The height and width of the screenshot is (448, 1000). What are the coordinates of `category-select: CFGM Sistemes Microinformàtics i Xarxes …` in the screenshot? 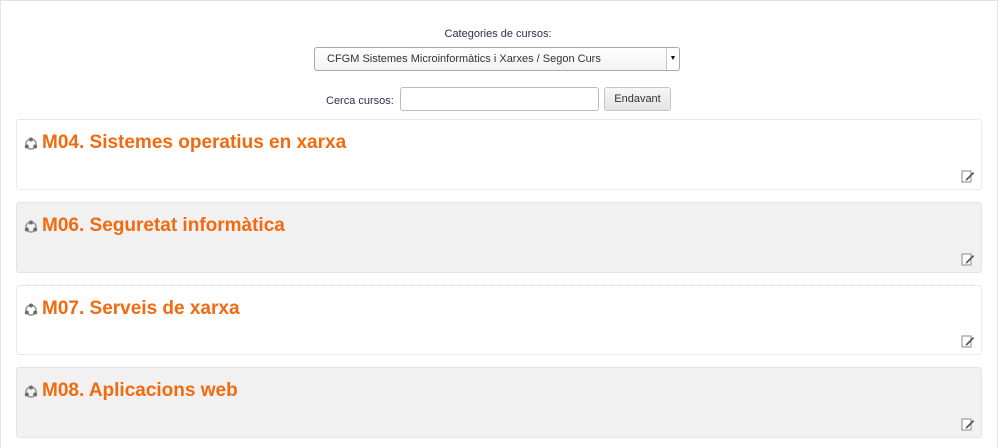 It's located at (497, 59).